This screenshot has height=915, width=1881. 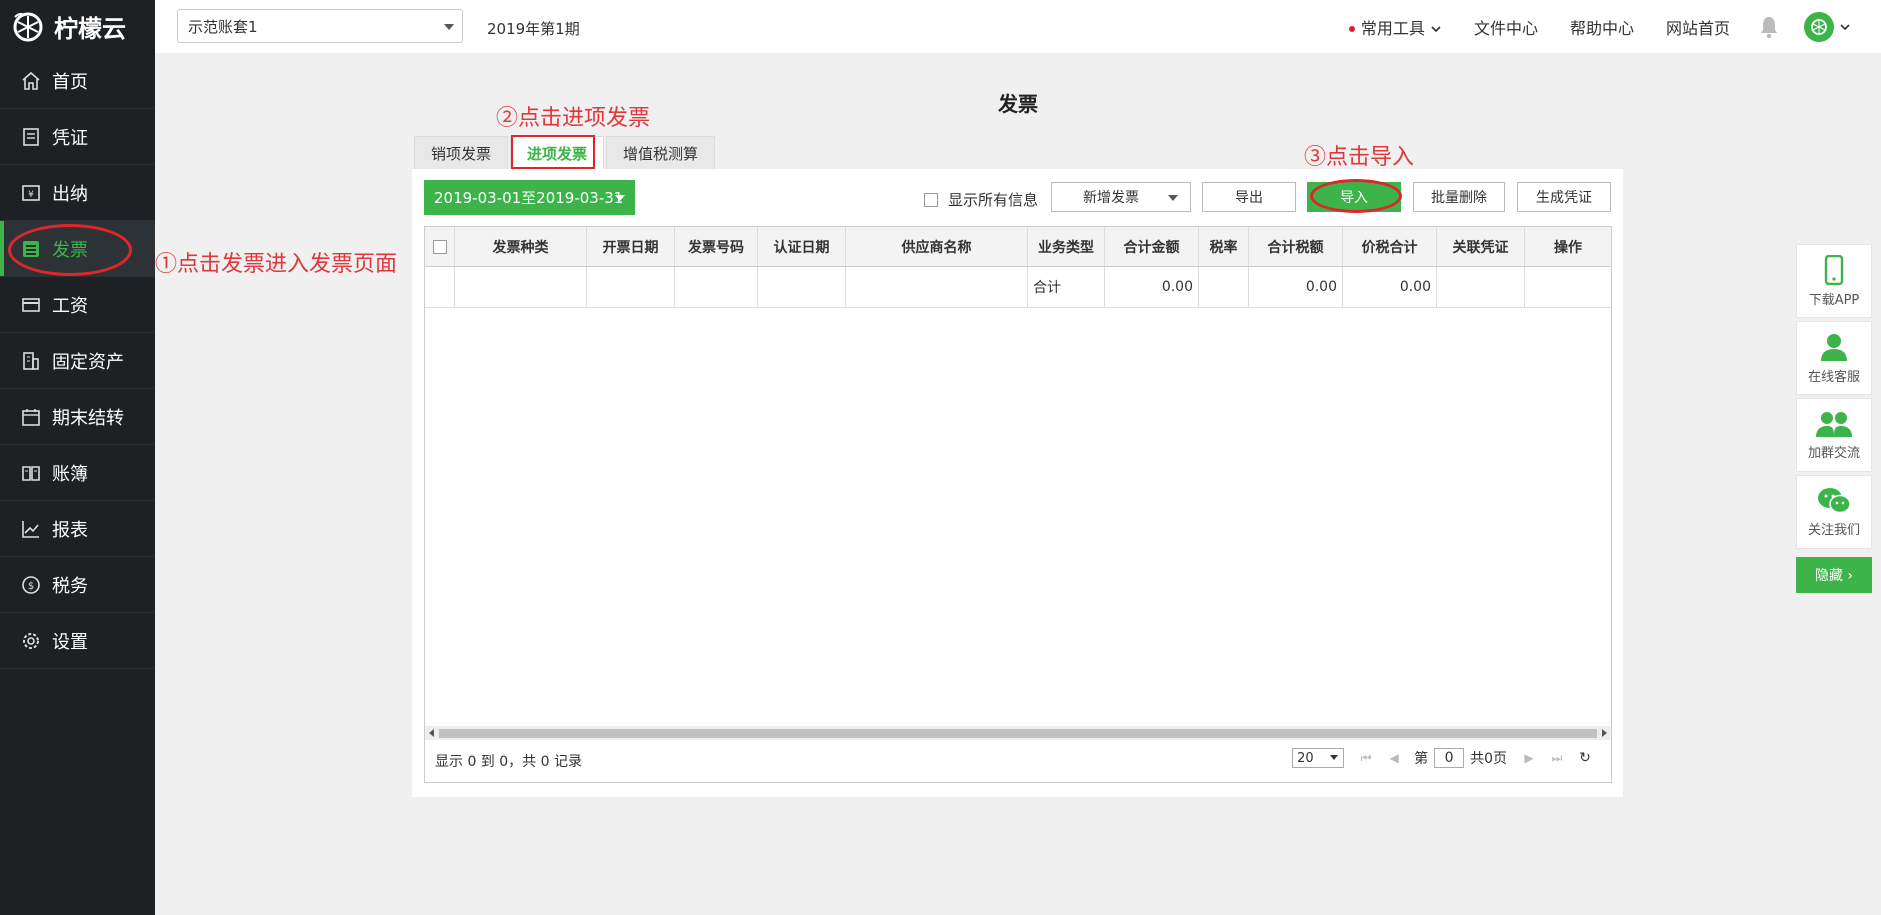 I want to click on next-page-icon: ▶, so click(x=1529, y=758).